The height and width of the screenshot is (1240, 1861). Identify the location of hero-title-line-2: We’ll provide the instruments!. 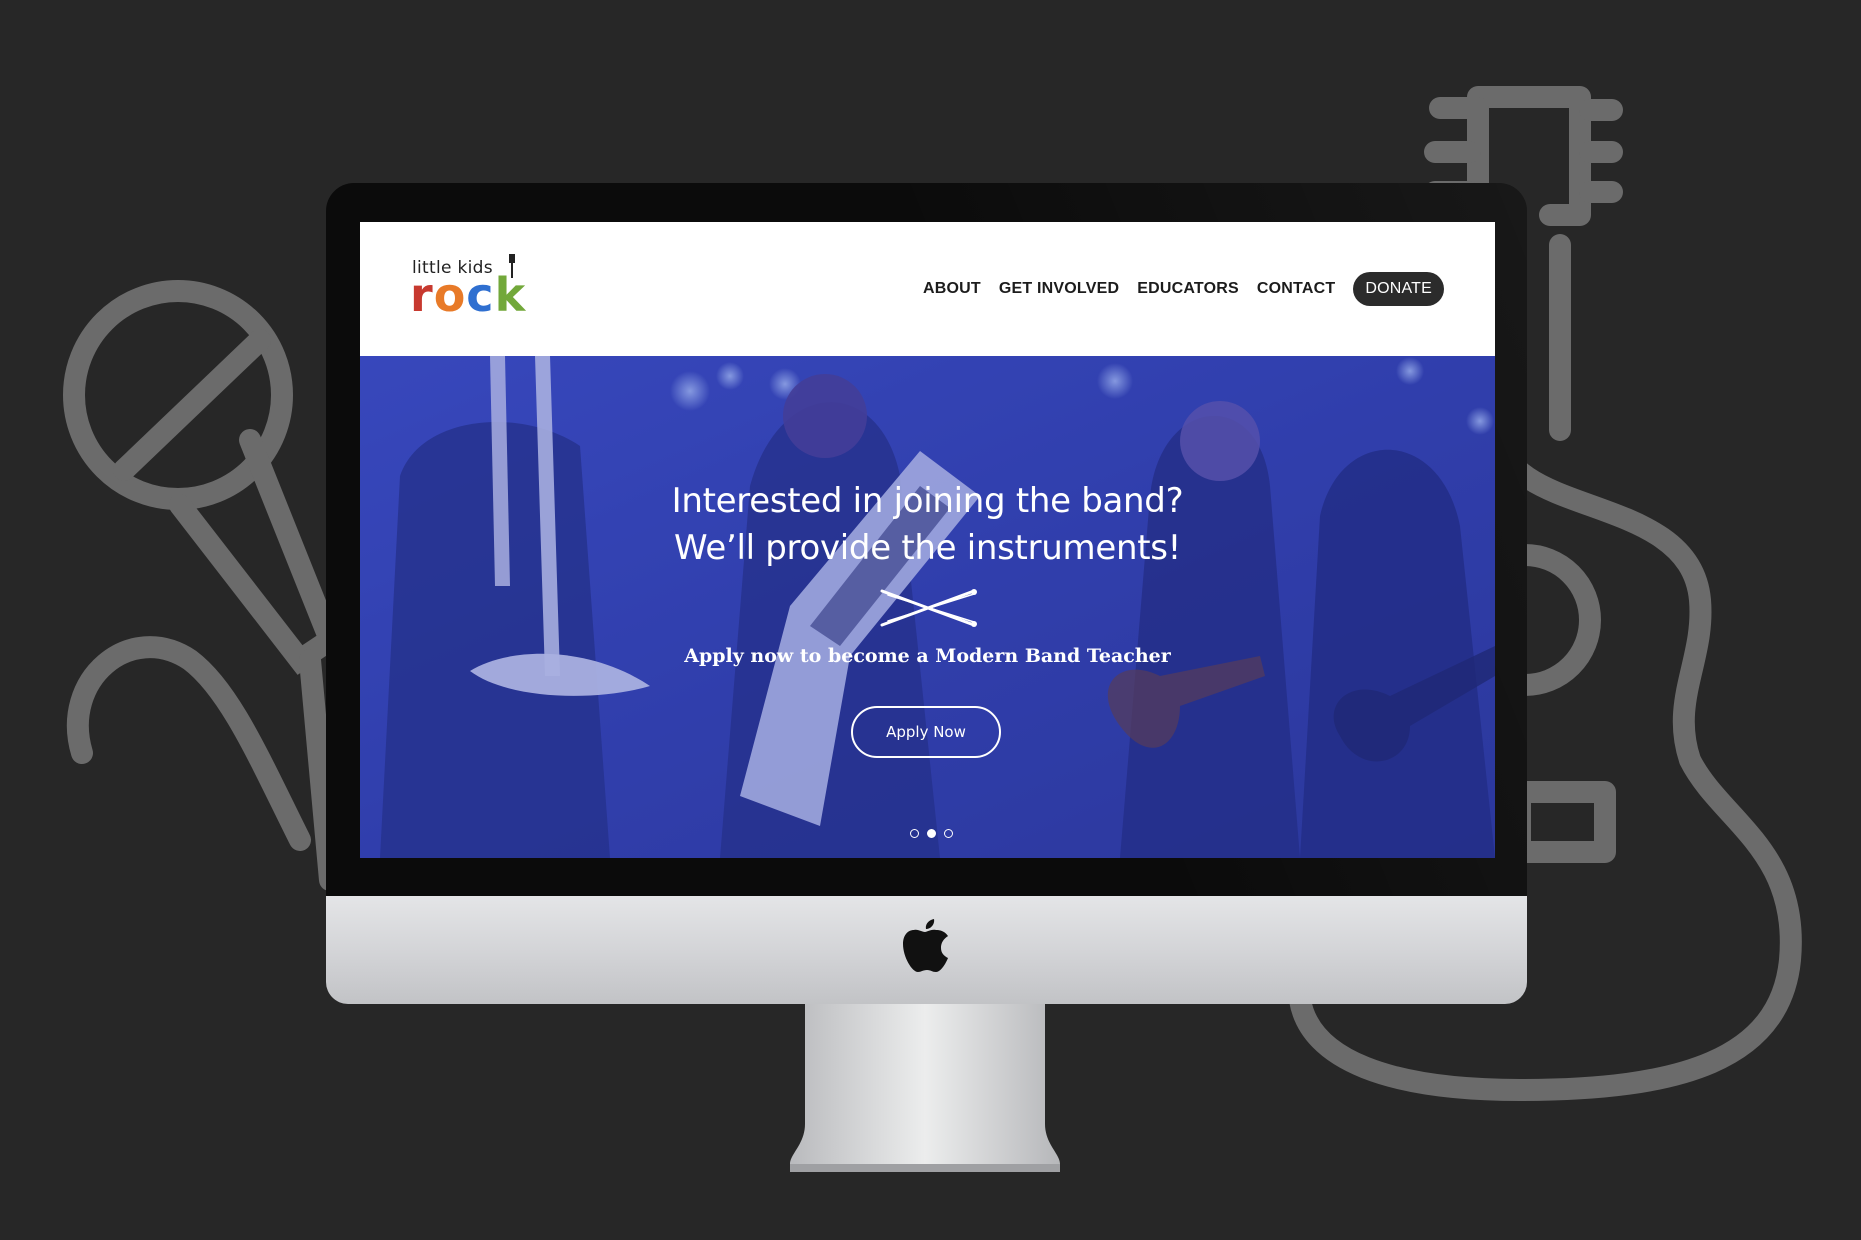
(927, 548).